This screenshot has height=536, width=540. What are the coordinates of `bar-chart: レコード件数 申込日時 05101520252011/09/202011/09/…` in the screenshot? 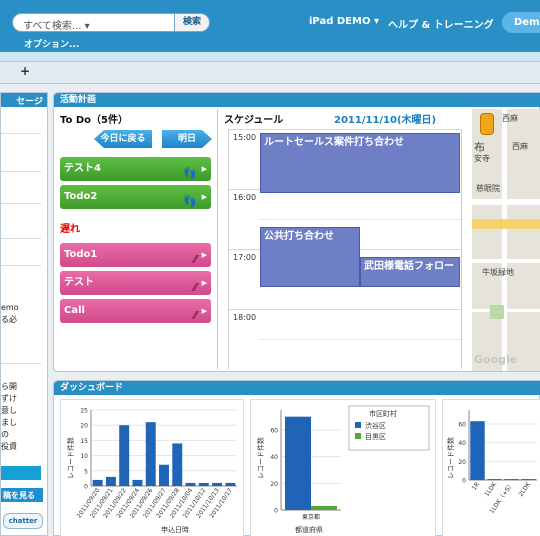 It's located at (151, 471).